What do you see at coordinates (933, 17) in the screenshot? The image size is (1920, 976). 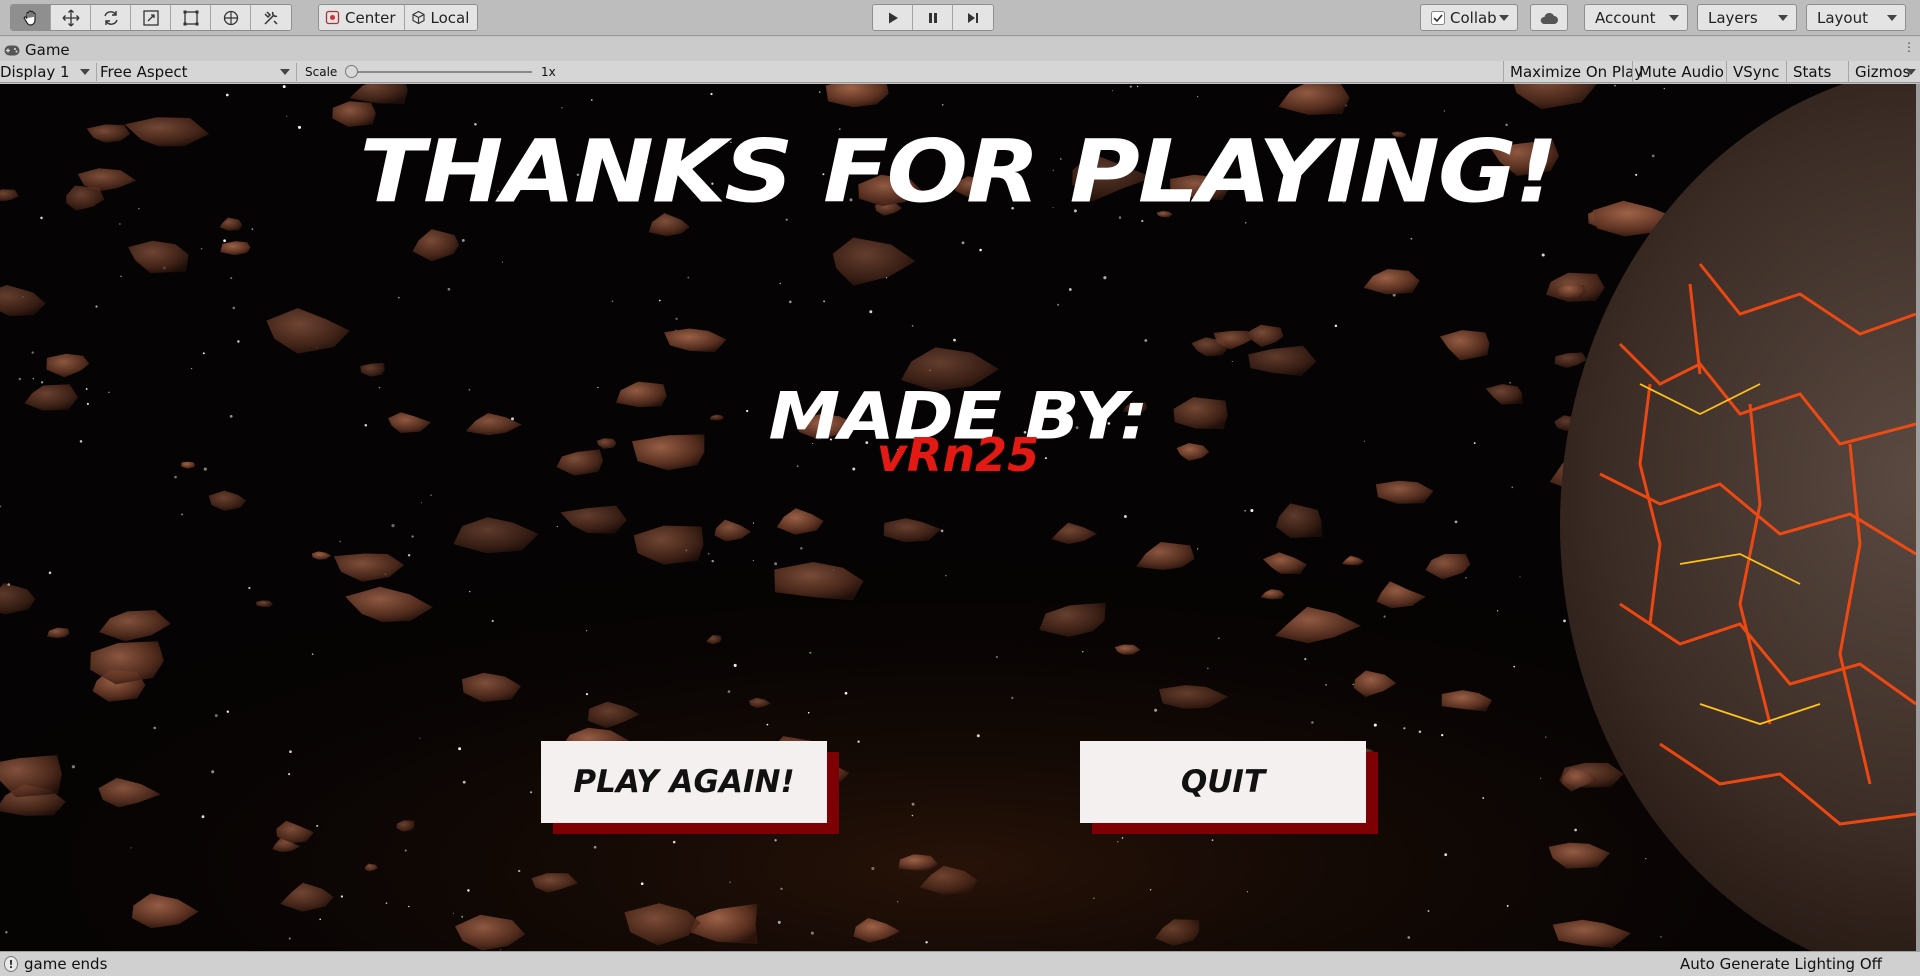 I see `pause-button` at bounding box center [933, 17].